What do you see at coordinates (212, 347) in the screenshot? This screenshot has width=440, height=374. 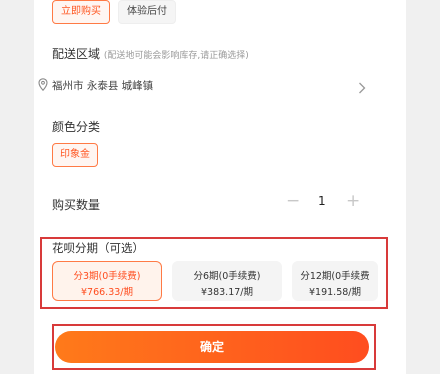 I see `confirm-button: 确定` at bounding box center [212, 347].